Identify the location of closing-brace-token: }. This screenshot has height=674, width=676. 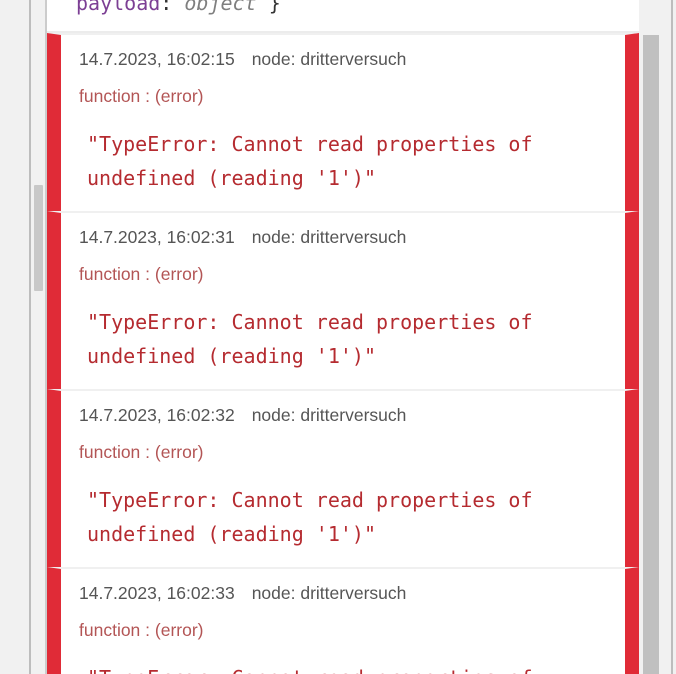
(274, 7).